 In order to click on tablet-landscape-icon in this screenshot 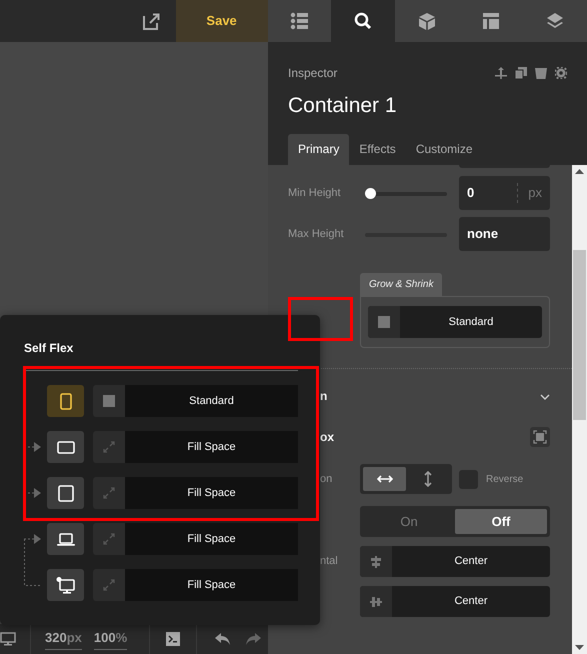, I will do `click(66, 447)`.